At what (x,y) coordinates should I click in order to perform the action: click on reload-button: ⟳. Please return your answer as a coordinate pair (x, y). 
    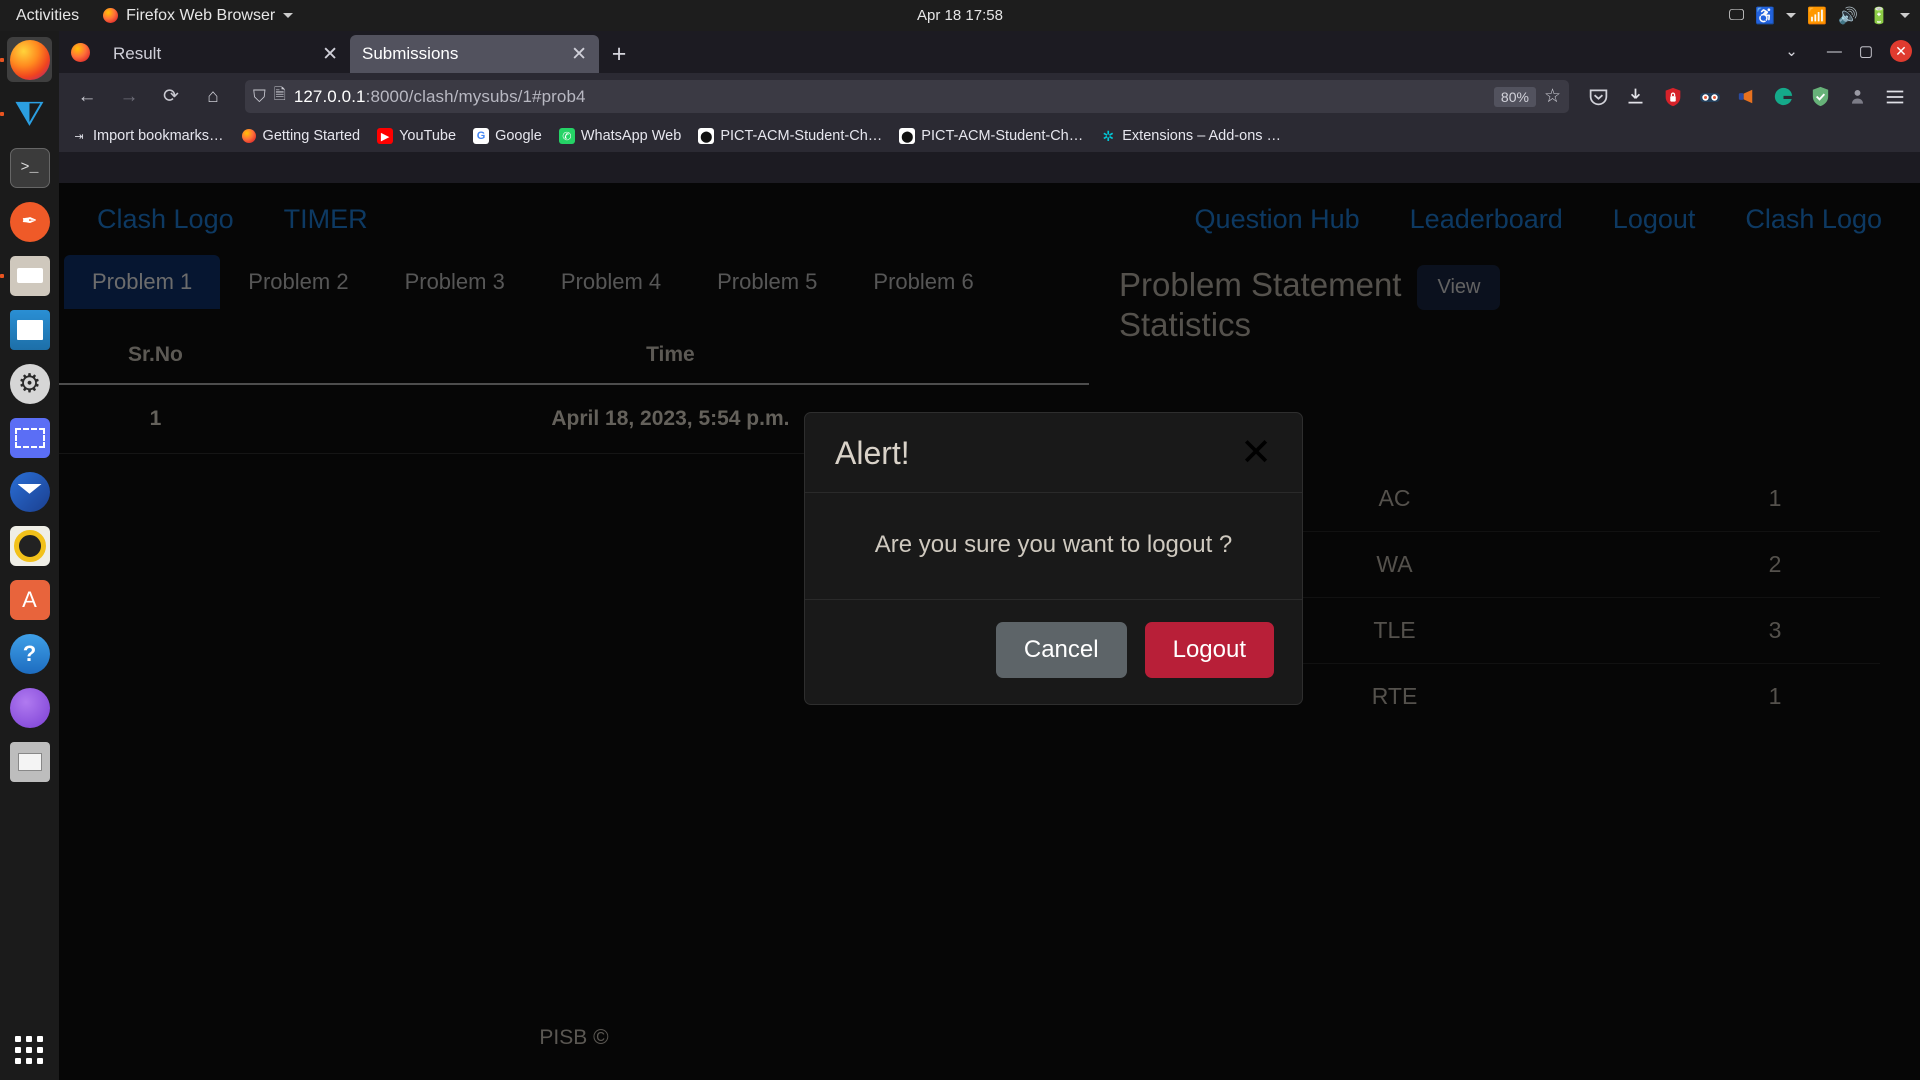
    Looking at the image, I should click on (171, 97).